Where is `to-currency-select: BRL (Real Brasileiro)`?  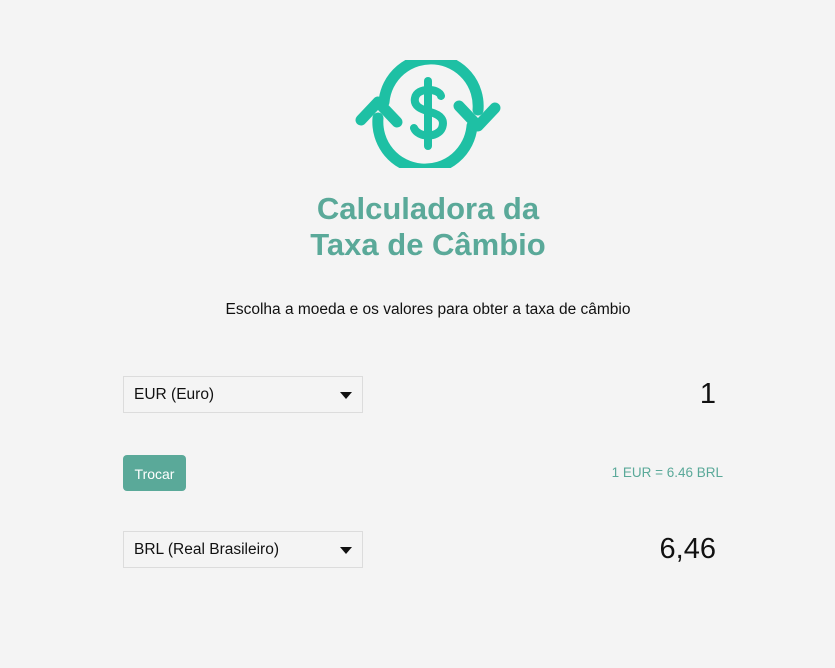 to-currency-select: BRL (Real Brasileiro) is located at coordinates (243, 549).